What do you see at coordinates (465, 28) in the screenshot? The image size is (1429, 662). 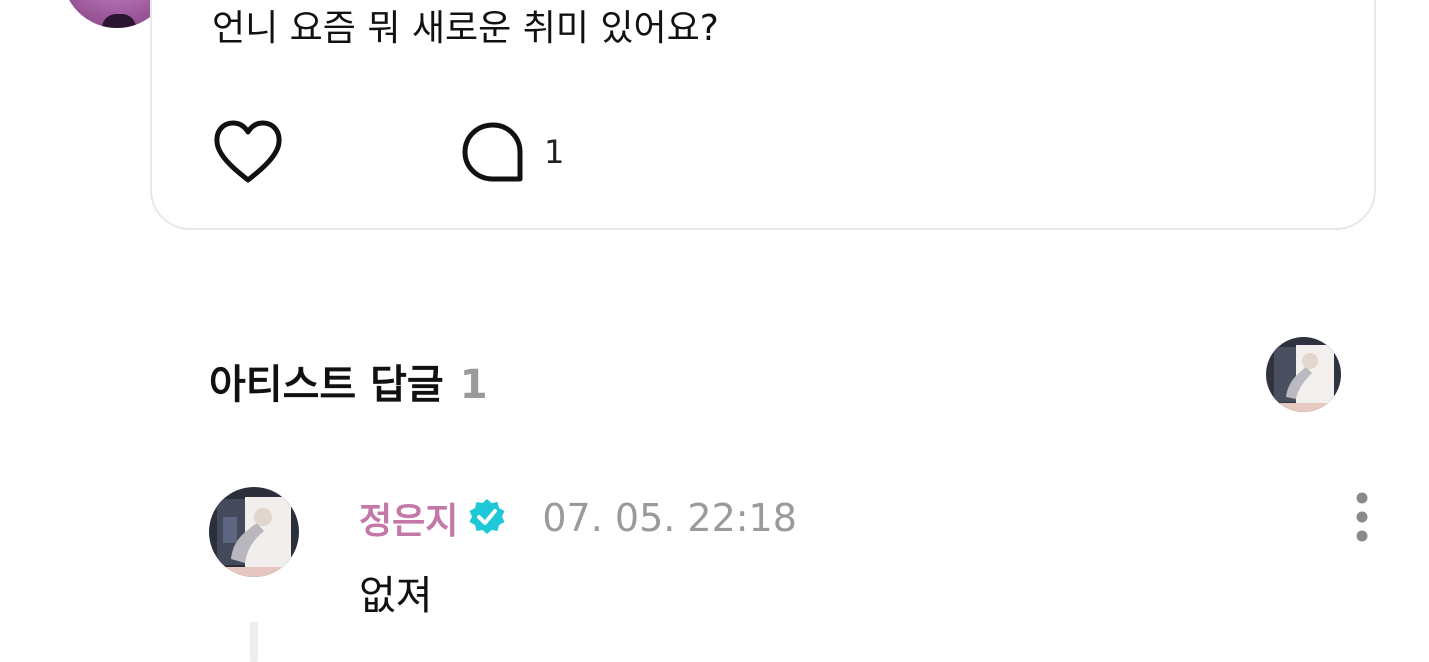 I see `post-text: 언니 요즘 뭐 새로운 취미 있어요?` at bounding box center [465, 28].